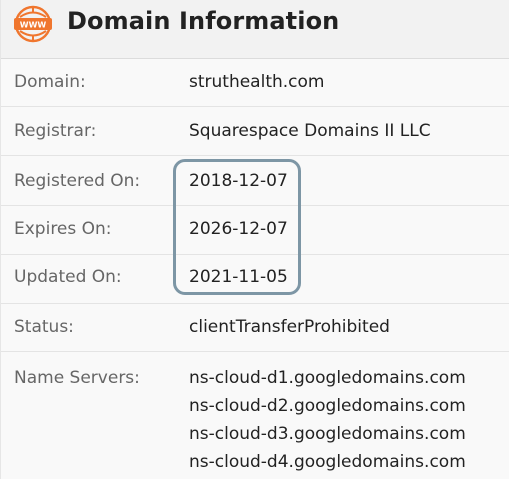  Describe the element at coordinates (203, 21) in the screenshot. I see `page-title: Domain Information` at that location.